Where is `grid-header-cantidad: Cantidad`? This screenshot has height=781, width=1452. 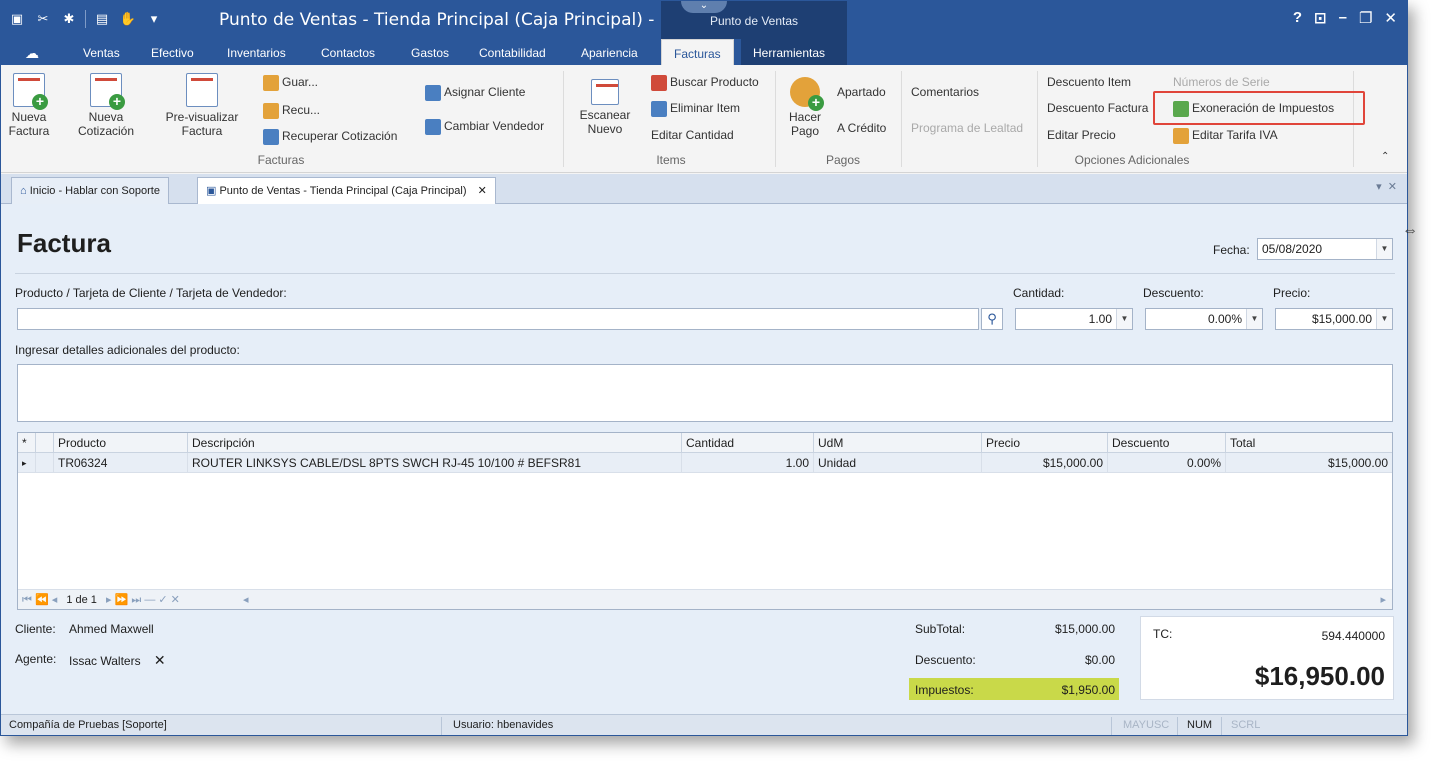 grid-header-cantidad: Cantidad is located at coordinates (748, 443).